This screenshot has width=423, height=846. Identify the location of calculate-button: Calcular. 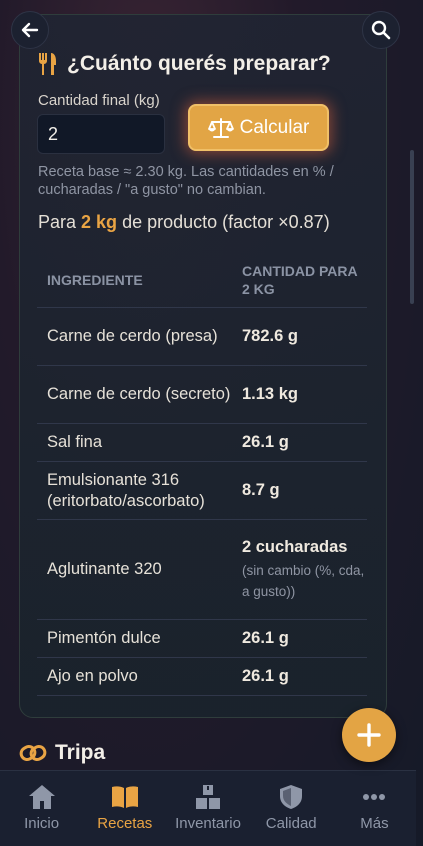
(258, 127).